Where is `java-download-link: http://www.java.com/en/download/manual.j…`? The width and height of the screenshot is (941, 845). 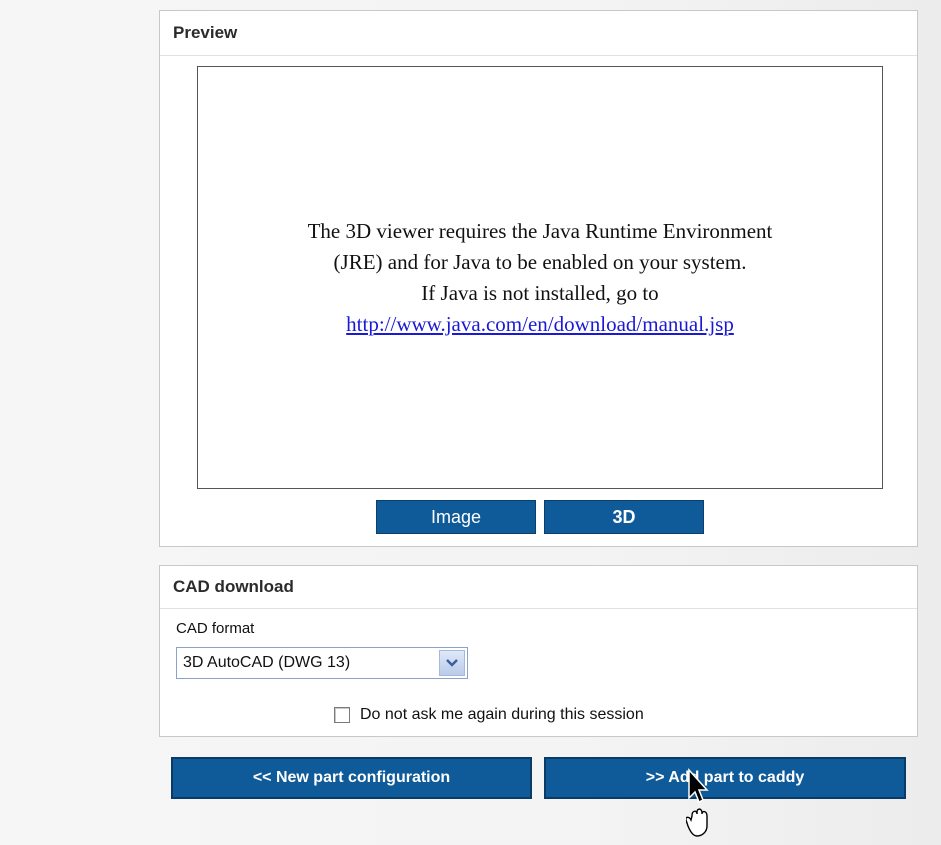
java-download-link: http://www.java.com/en/download/manual.j… is located at coordinates (540, 324).